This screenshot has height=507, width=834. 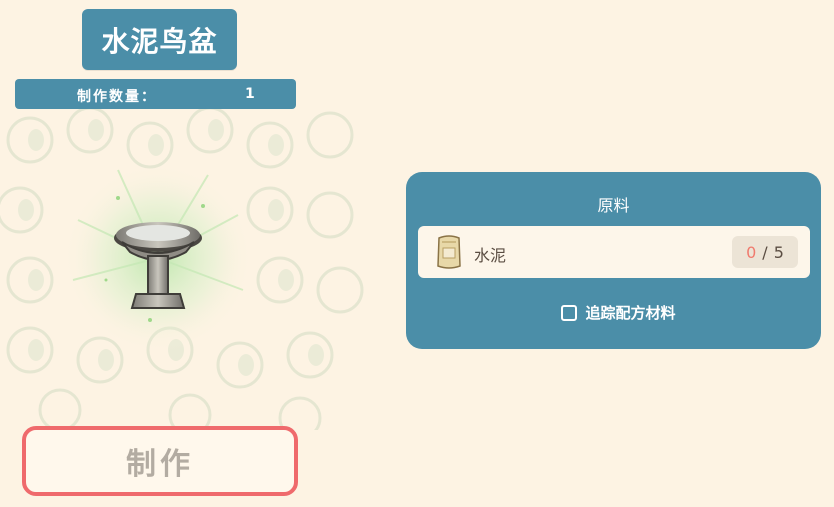 What do you see at coordinates (449, 252) in the screenshot?
I see `cement-bag-icon` at bounding box center [449, 252].